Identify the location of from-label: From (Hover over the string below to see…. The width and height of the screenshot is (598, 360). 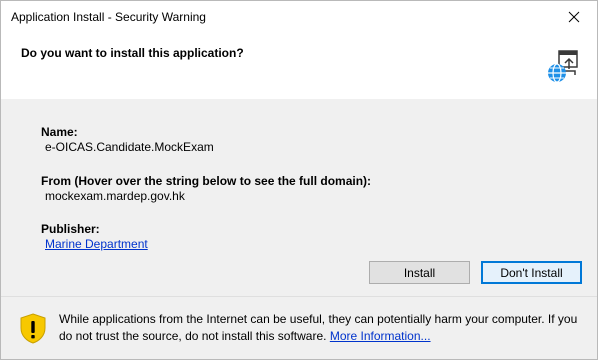
(206, 181).